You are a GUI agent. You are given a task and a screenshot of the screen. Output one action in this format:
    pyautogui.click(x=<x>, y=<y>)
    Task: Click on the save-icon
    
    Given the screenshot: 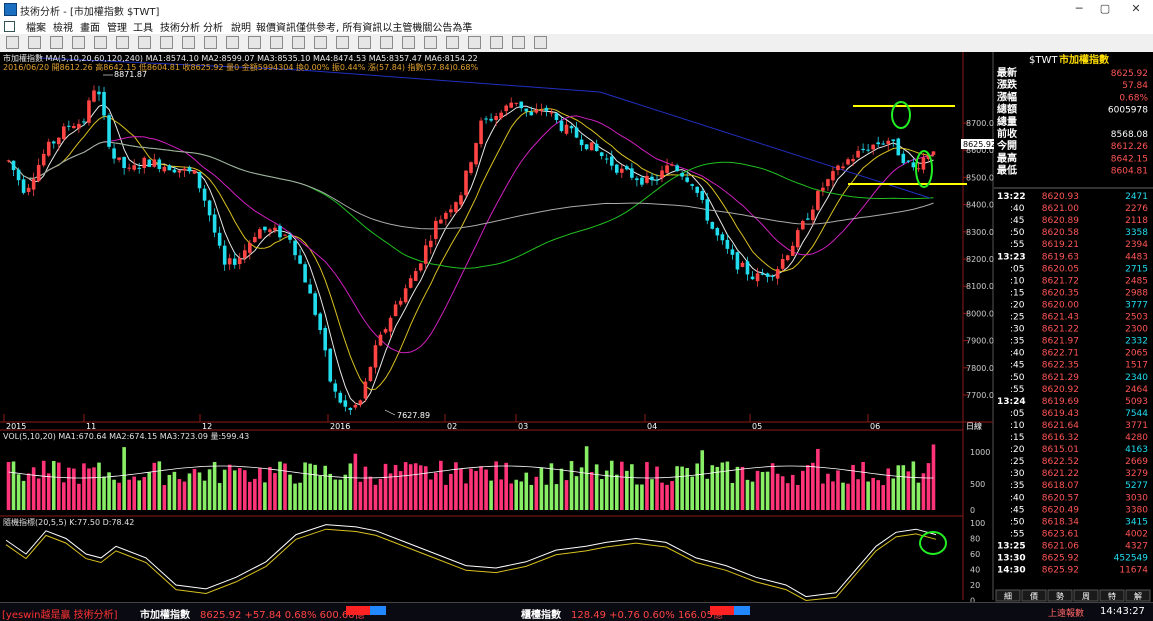 What is the action you would take?
    pyautogui.click(x=540, y=42)
    